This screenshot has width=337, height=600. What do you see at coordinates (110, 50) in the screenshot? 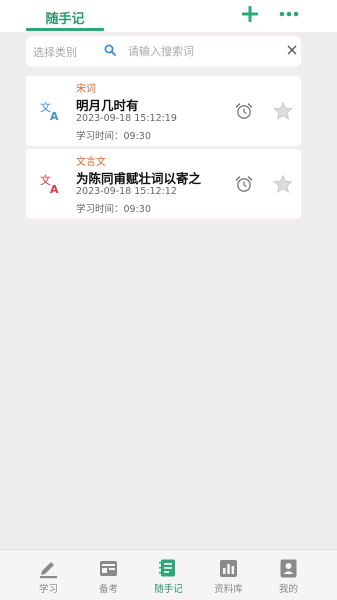
I see `search-icon` at bounding box center [110, 50].